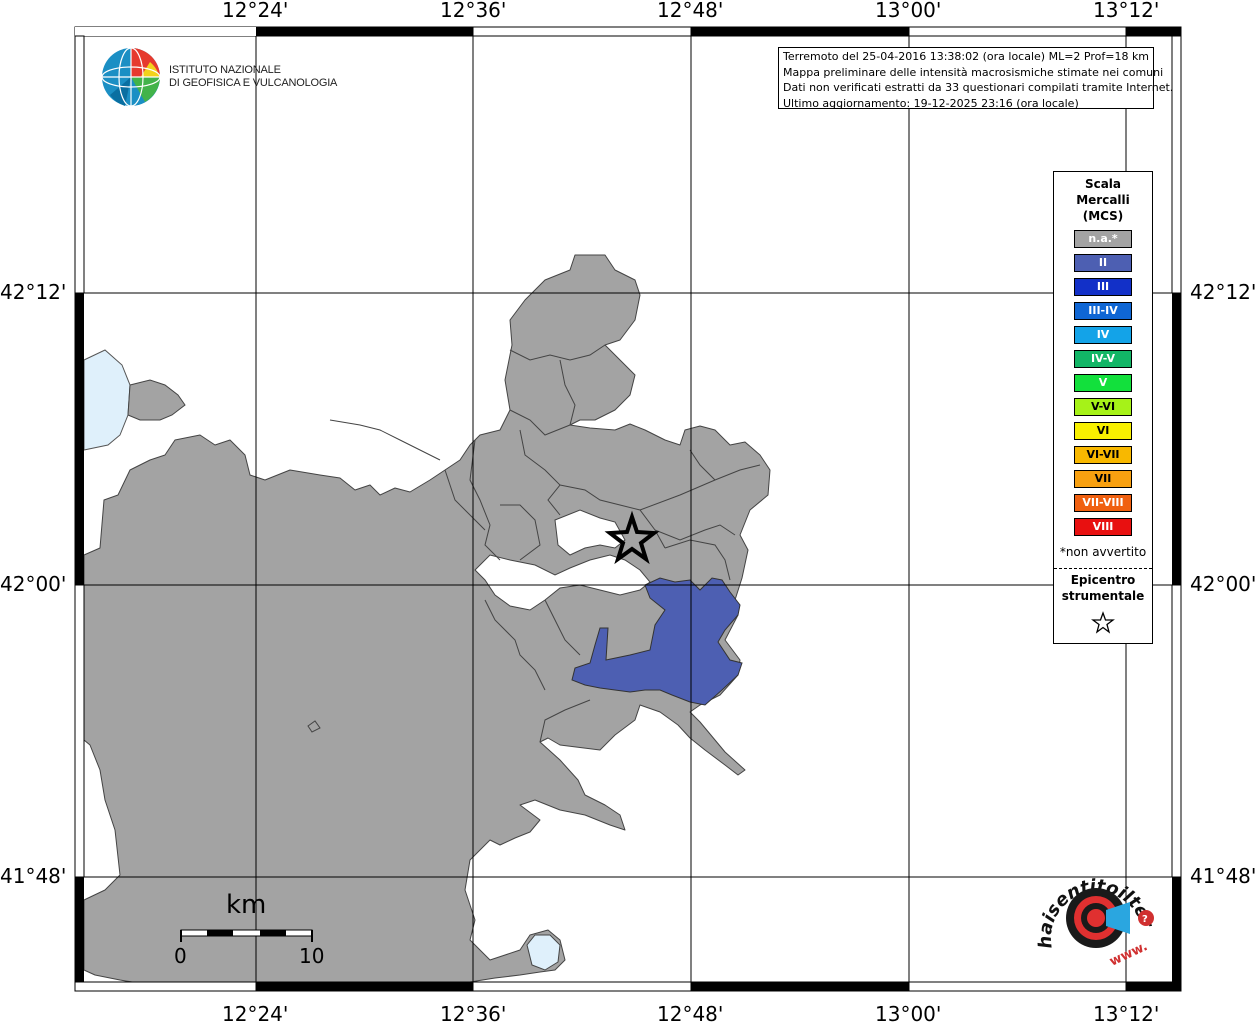  What do you see at coordinates (1222, 292) in the screenshot?
I see `right-lat-label-1: 42°12'` at bounding box center [1222, 292].